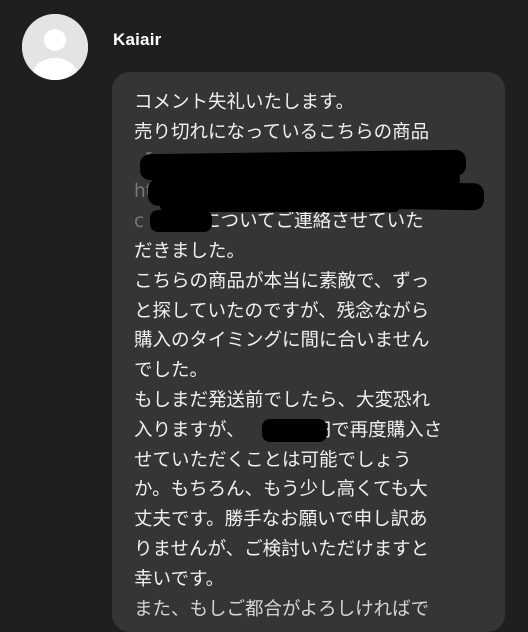 The height and width of the screenshot is (632, 528). Describe the element at coordinates (281, 520) in the screenshot. I see `message-line: 丈夫です。勝手なお願いで申し訳あ` at that location.